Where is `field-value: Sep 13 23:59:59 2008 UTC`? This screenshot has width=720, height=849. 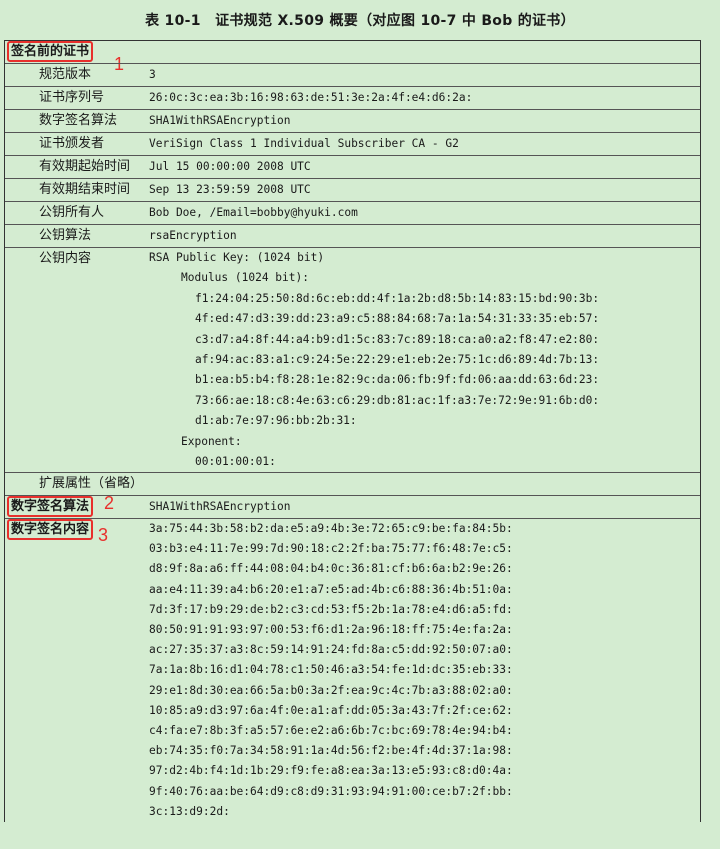 field-value: Sep 13 23:59:59 2008 UTC is located at coordinates (230, 189).